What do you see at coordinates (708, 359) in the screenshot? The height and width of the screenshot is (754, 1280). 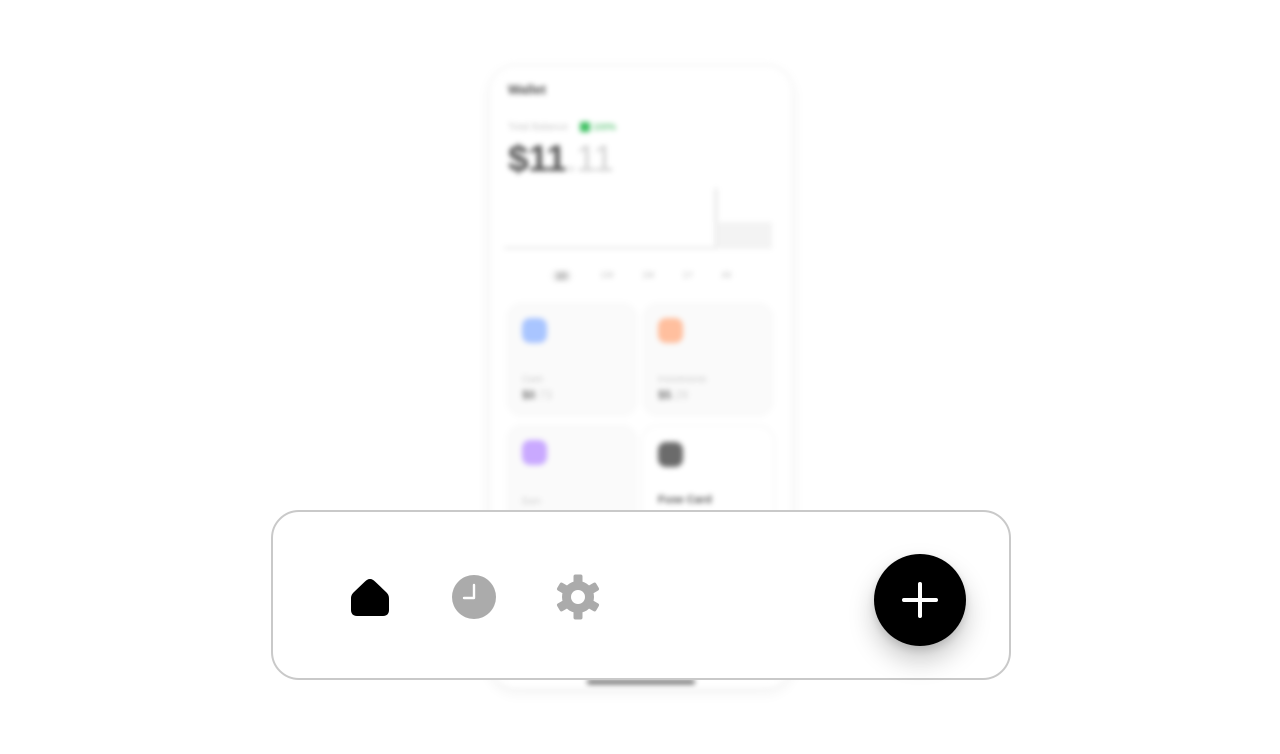 I see `investments-card: Investments $5.29` at bounding box center [708, 359].